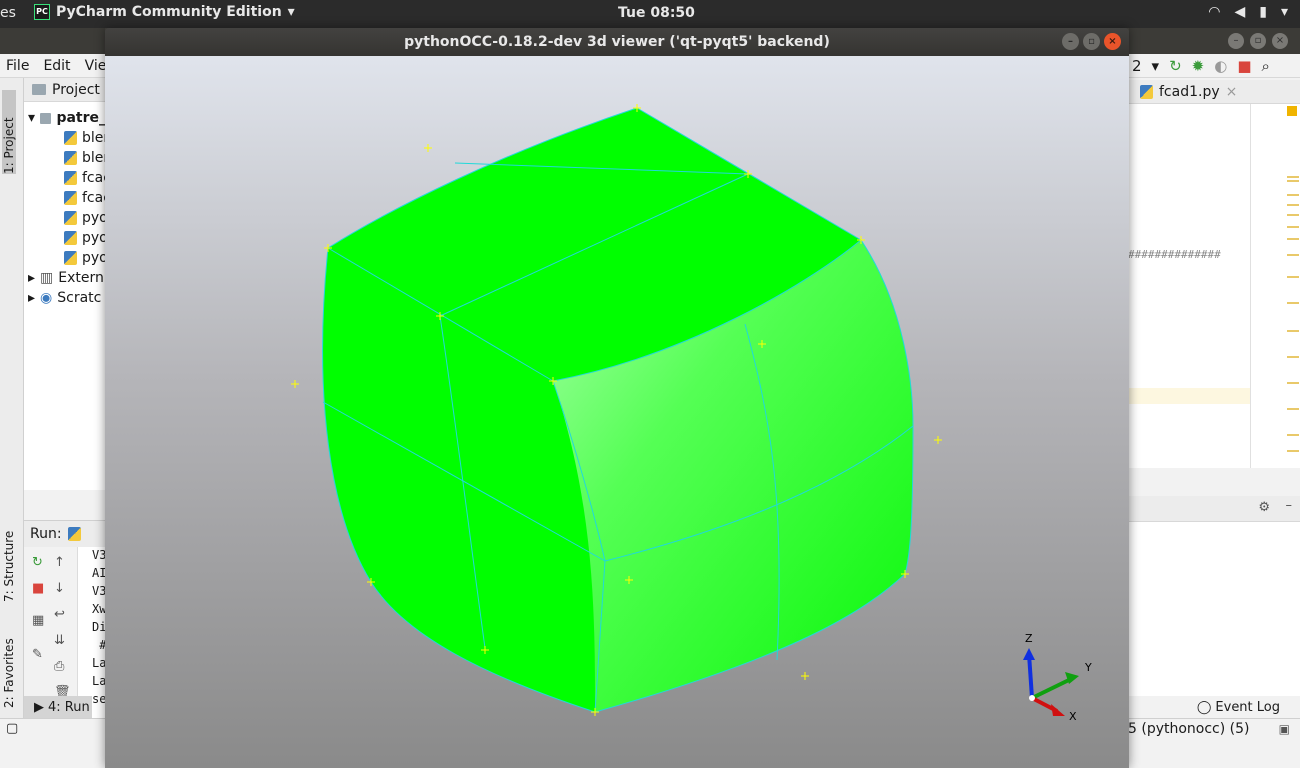 The height and width of the screenshot is (768, 1300). I want to click on pin-icon: ✎, so click(37, 654).